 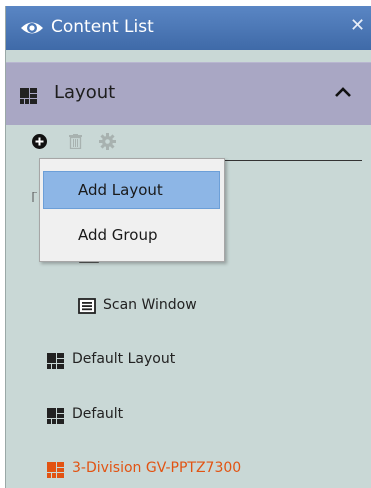 I want to click on trash-icon, so click(x=75, y=141).